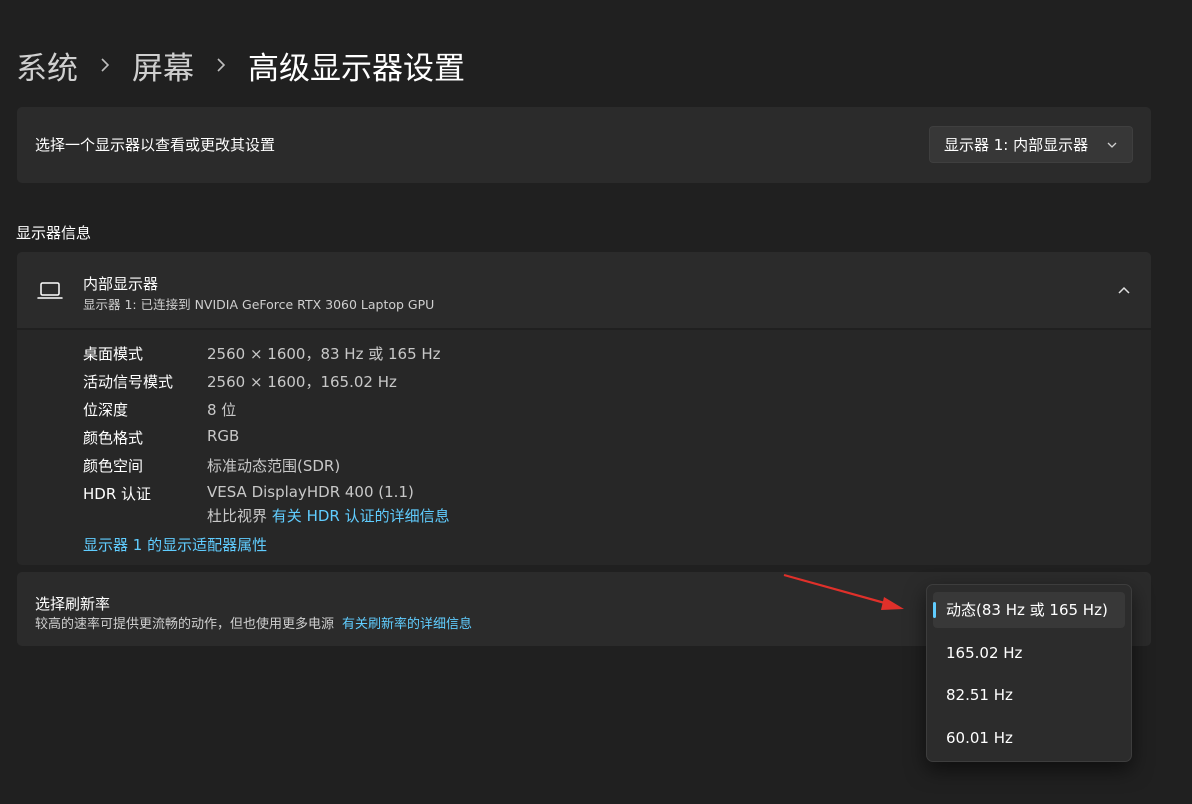 The image size is (1192, 804). Describe the element at coordinates (54, 233) in the screenshot. I see `section-title-display-info: 显示器信息` at that location.